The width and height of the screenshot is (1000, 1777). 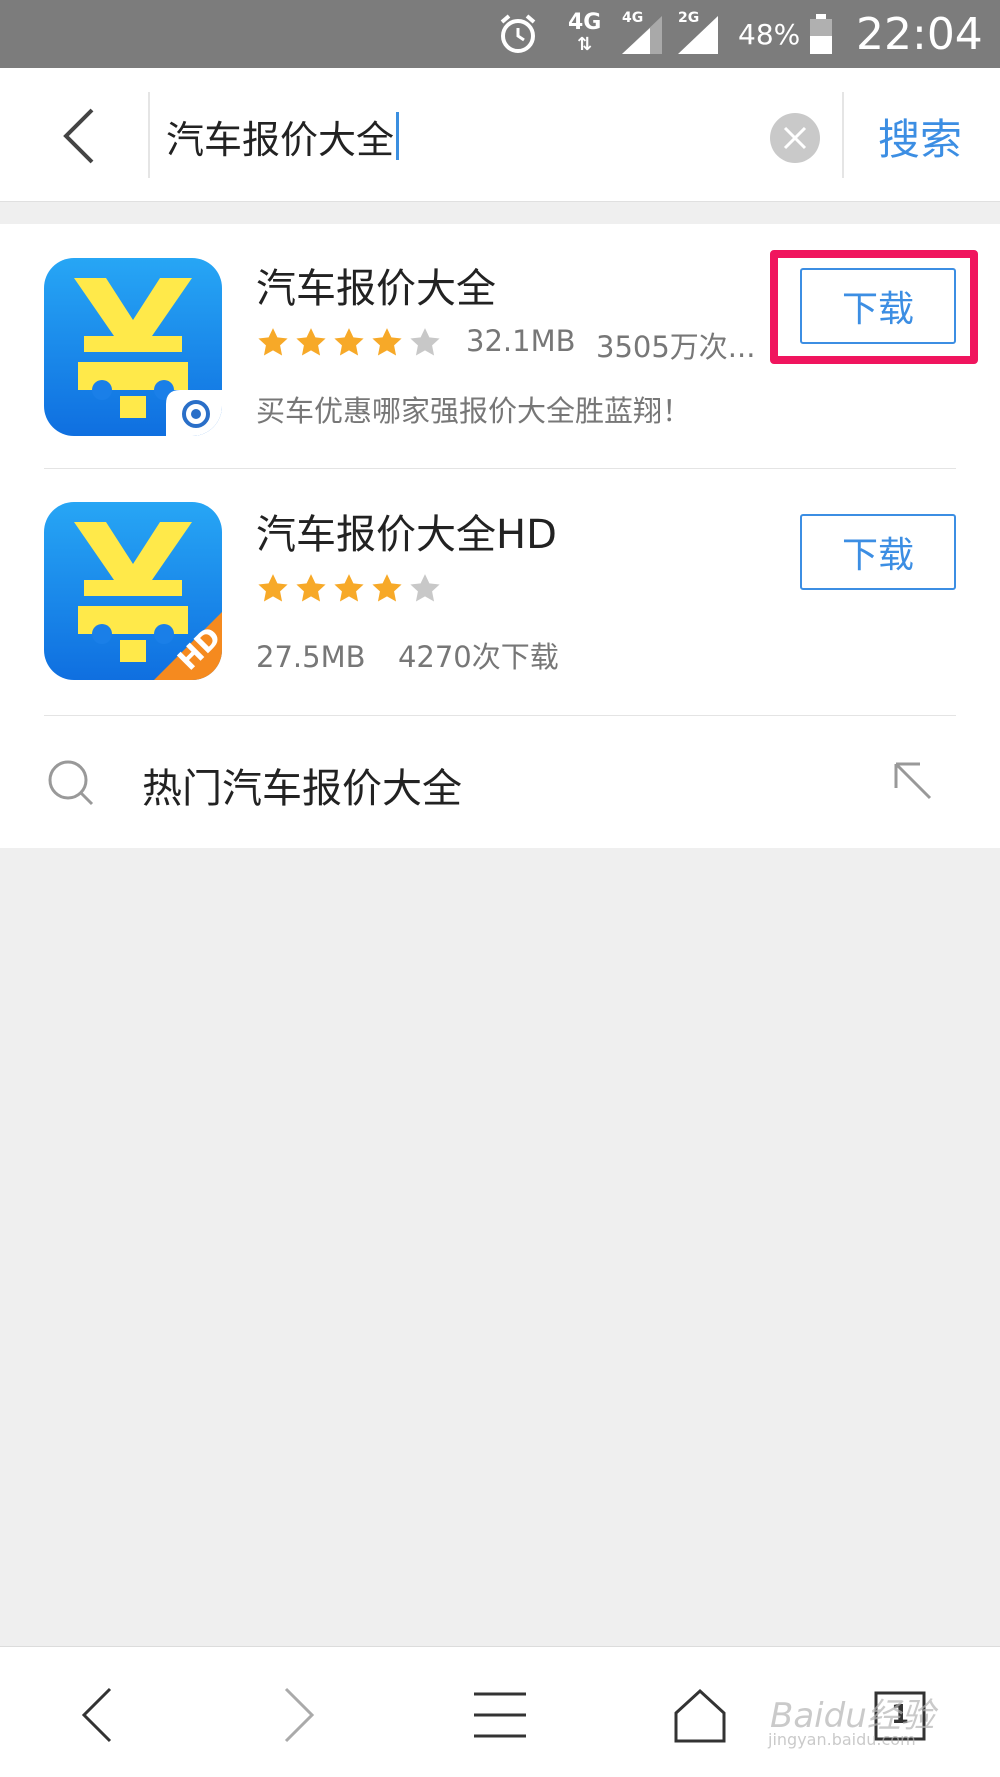 I want to click on home-icon, so click(x=700, y=1715).